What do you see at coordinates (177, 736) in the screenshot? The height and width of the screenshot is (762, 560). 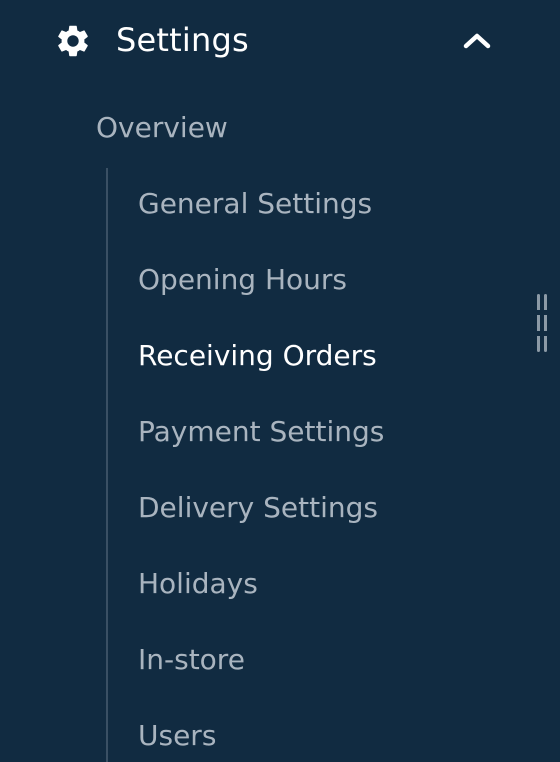 I see `sidebar-item-users: Users` at bounding box center [177, 736].